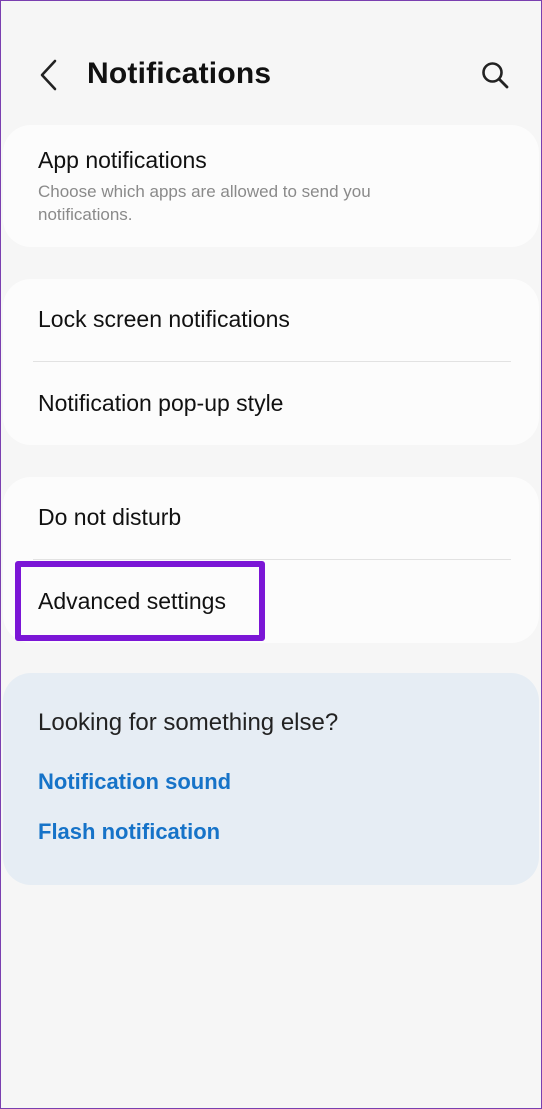 The image size is (542, 1109). I want to click on search-button, so click(495, 75).